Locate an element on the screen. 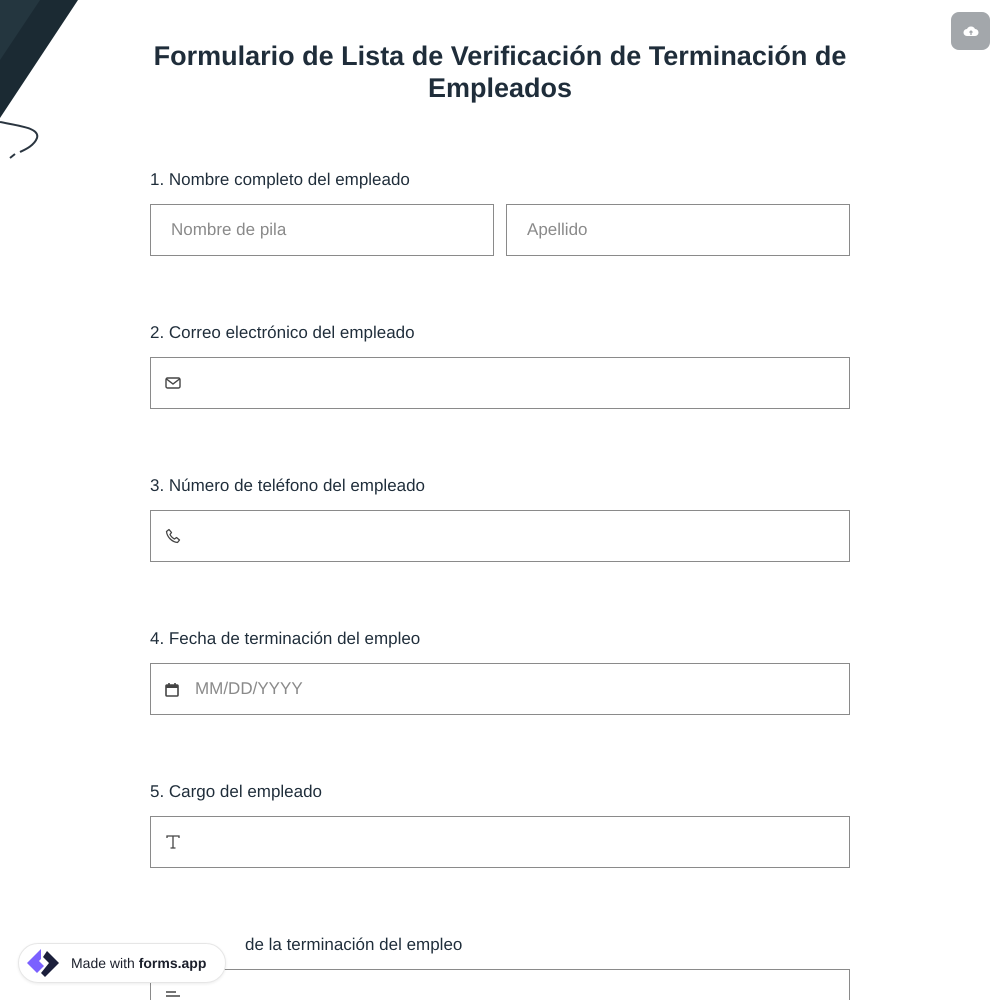 This screenshot has height=1000, width=1000. cloud-upload-icon is located at coordinates (970, 31).